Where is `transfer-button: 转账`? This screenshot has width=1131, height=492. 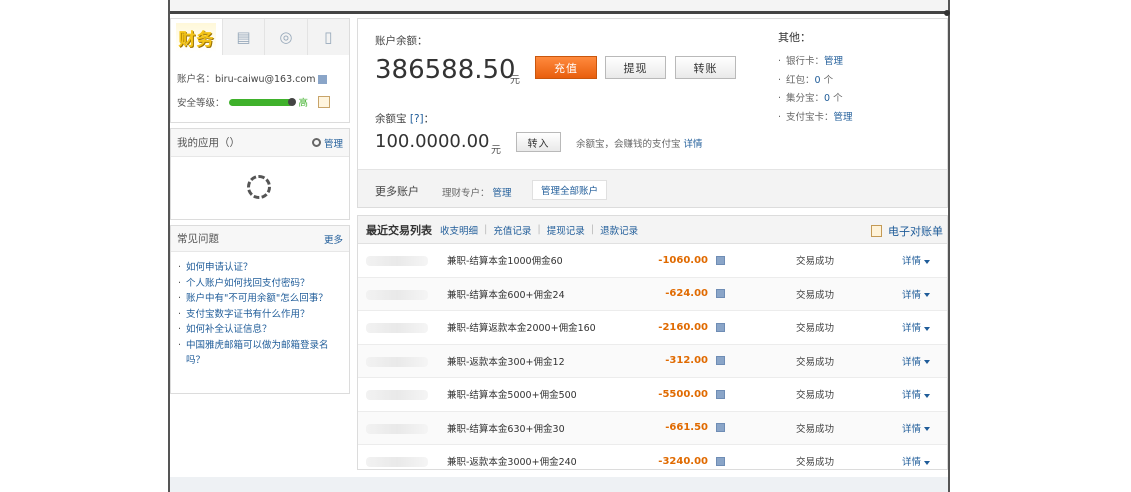 transfer-button: 转账 is located at coordinates (705, 67).